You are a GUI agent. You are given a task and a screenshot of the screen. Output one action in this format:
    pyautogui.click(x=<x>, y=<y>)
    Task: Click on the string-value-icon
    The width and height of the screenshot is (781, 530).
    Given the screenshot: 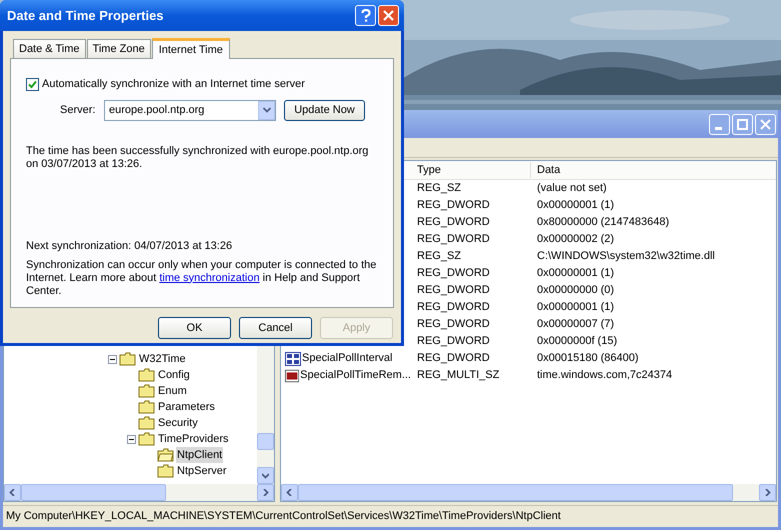 What is the action you would take?
    pyautogui.click(x=292, y=375)
    